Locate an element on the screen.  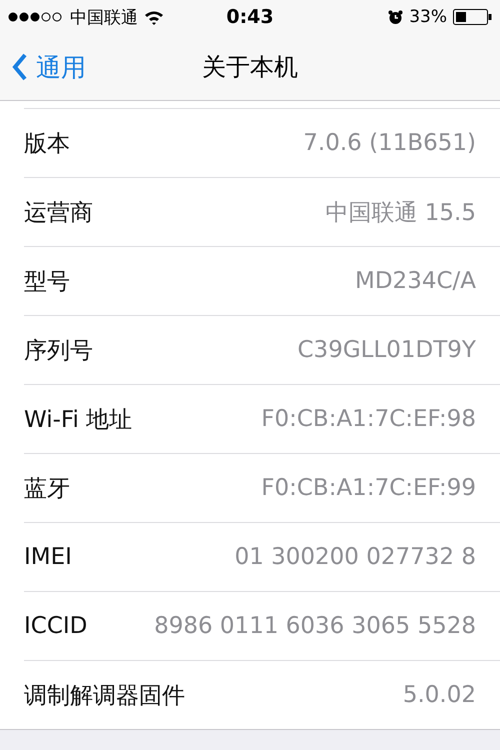
row-value: 8986 0111 6036 3065 5528 is located at coordinates (315, 626).